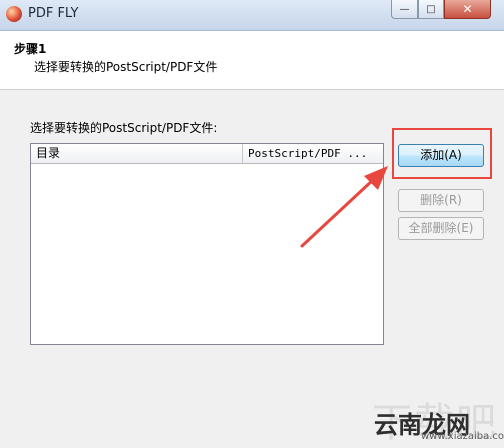 This screenshot has width=504, height=448. I want to click on watermark-url: www.xiazaiba.com, so click(462, 436).